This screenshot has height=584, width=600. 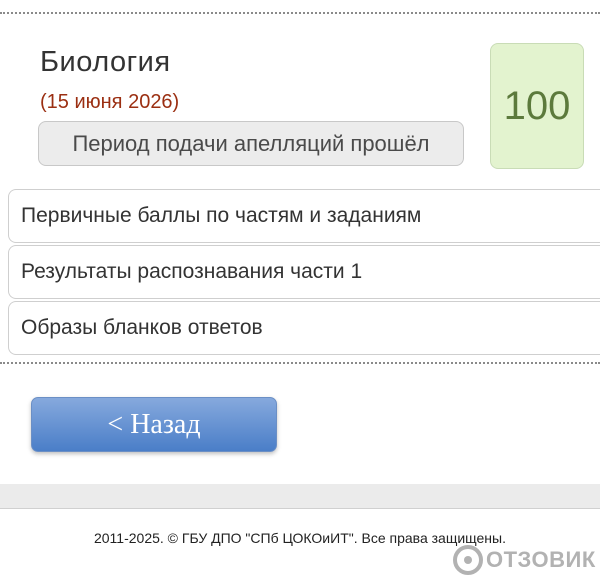 What do you see at coordinates (300, 496) in the screenshot?
I see `footer-spacer` at bounding box center [300, 496].